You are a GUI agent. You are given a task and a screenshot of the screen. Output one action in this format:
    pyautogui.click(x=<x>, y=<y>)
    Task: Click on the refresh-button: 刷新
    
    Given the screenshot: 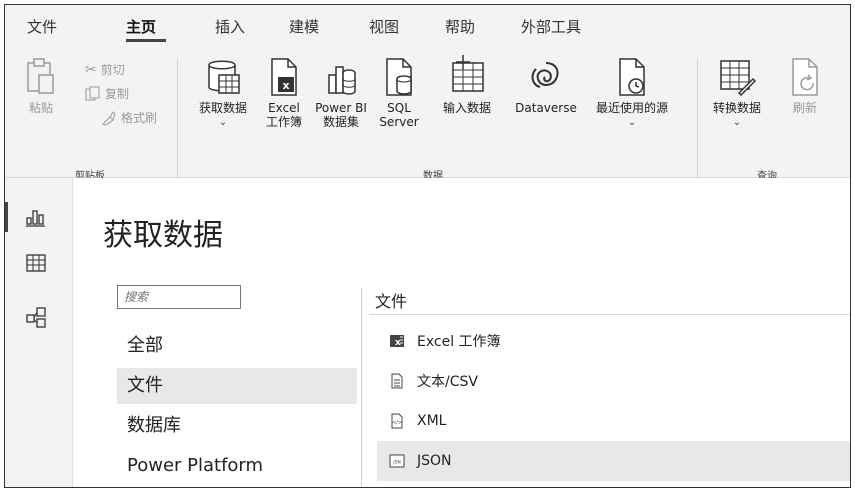 What is the action you would take?
    pyautogui.click(x=805, y=86)
    